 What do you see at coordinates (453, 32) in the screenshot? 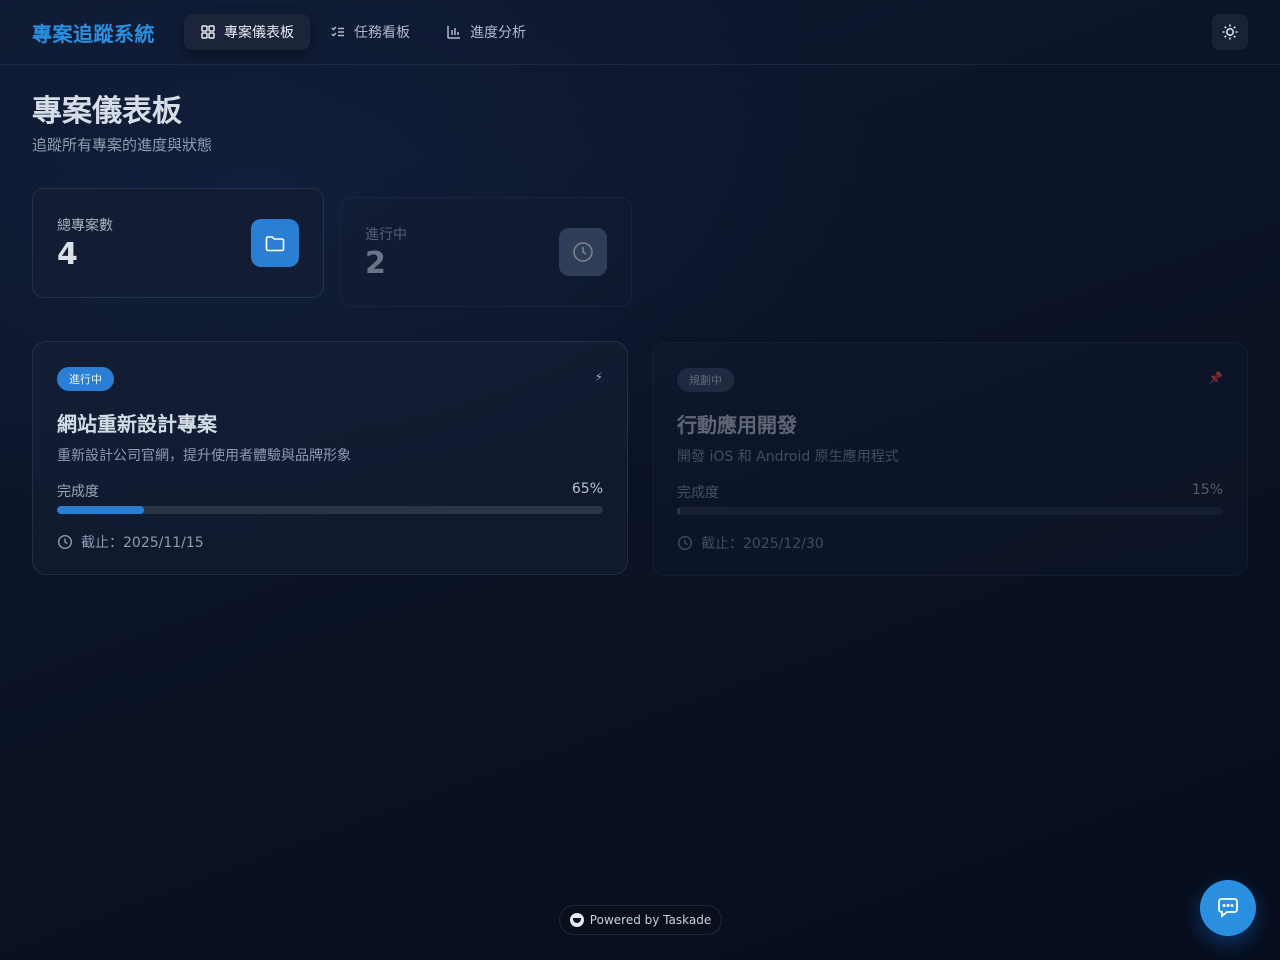
I see `bar-chart-icon` at bounding box center [453, 32].